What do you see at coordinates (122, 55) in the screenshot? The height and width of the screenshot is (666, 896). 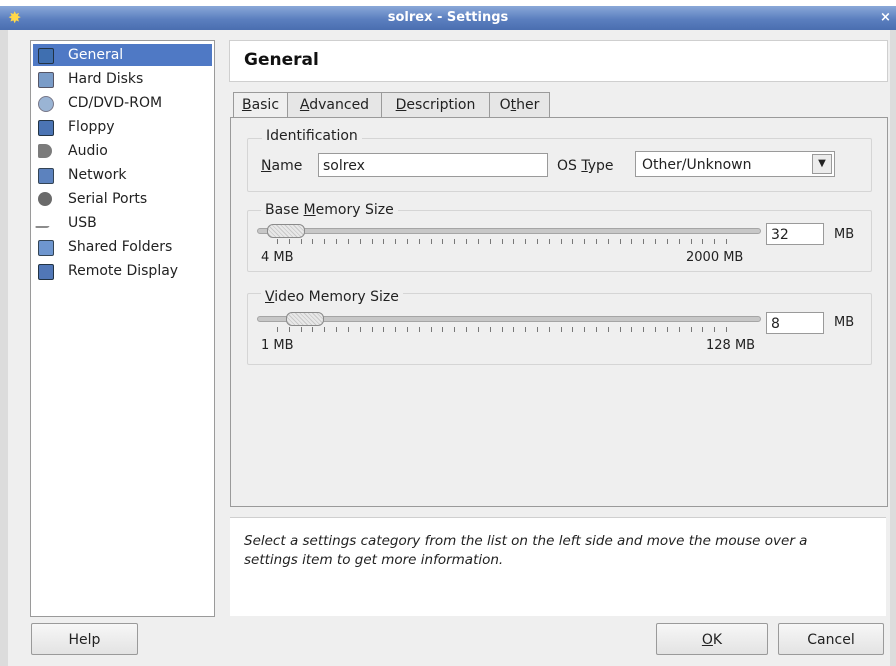 I see `sidebar-item-general: General` at bounding box center [122, 55].